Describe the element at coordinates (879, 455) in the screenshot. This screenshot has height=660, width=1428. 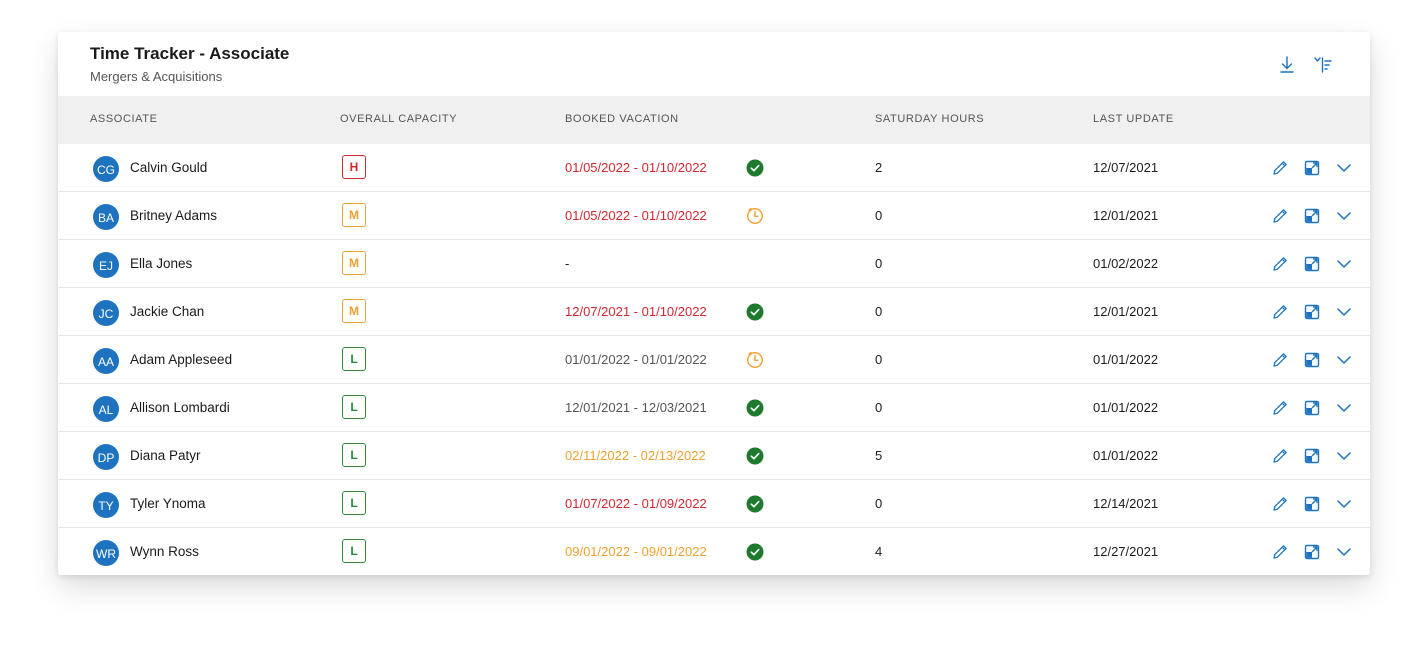
I see `saturday-hours: 5` at that location.